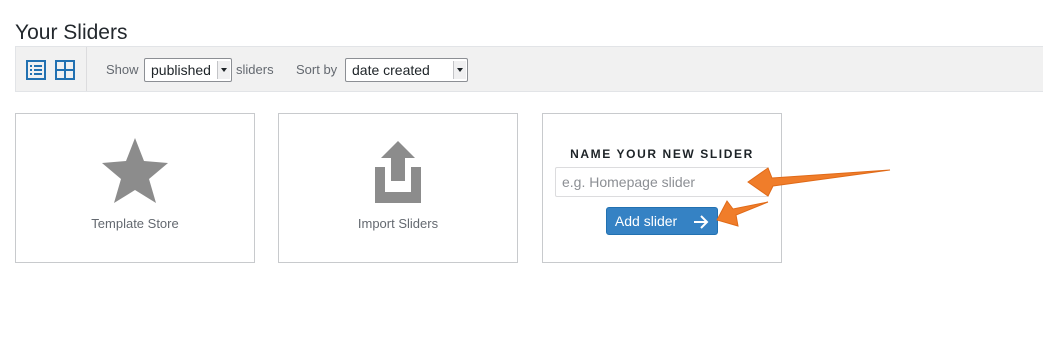  What do you see at coordinates (662, 154) in the screenshot?
I see `new-slider-heading: NAME YOUR NEW SLIDER` at bounding box center [662, 154].